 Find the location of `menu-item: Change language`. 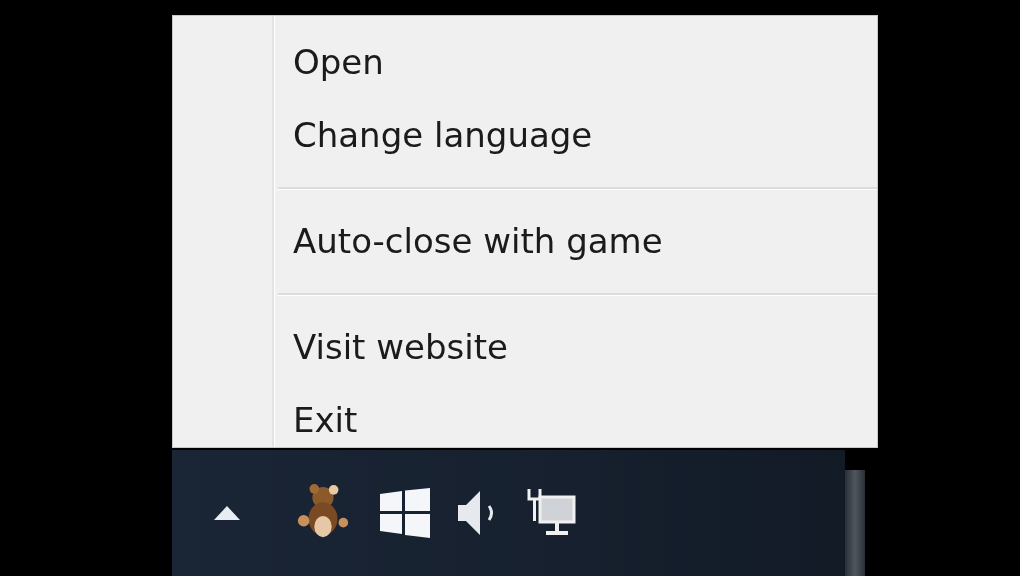

menu-item: Change language is located at coordinates (525, 135).